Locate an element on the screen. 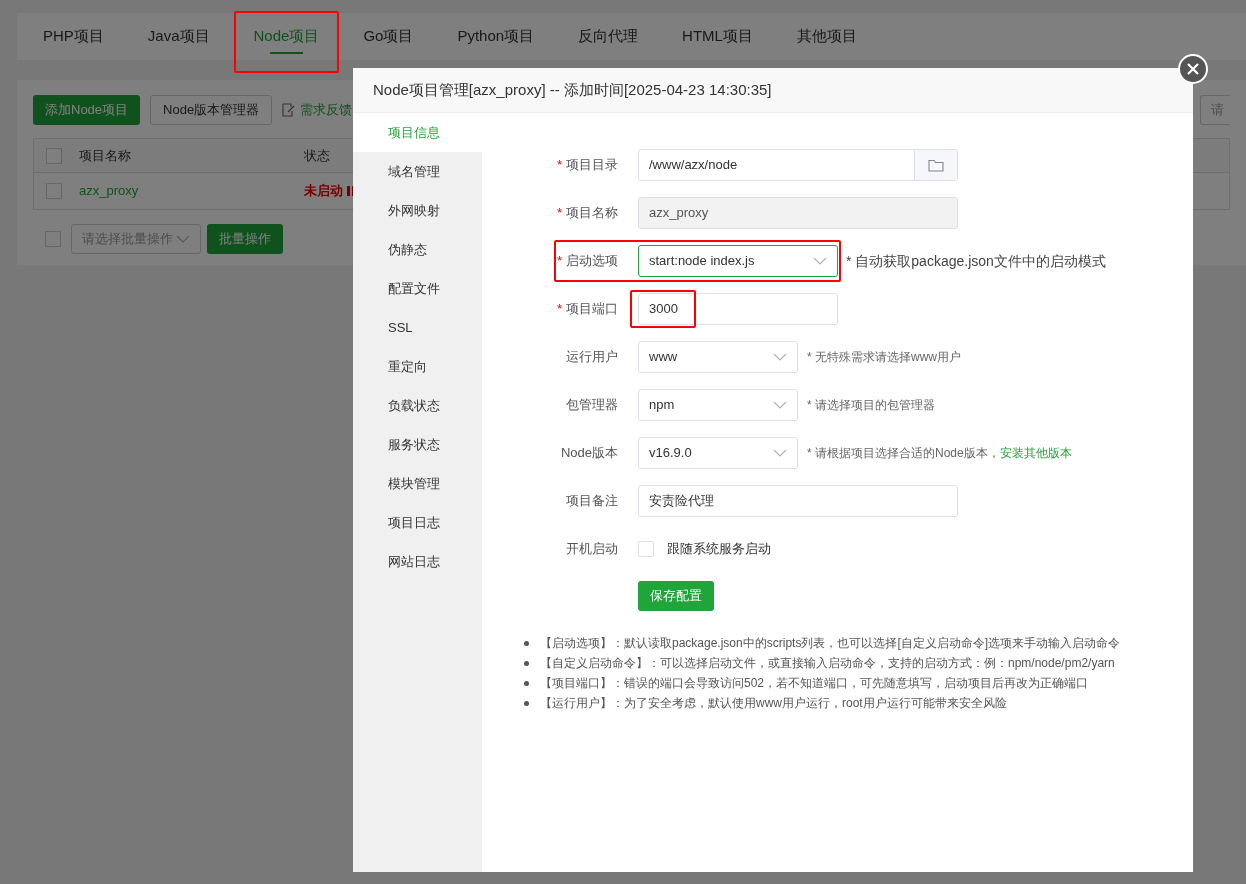  nav-item: 伪静态 is located at coordinates (417, 249).